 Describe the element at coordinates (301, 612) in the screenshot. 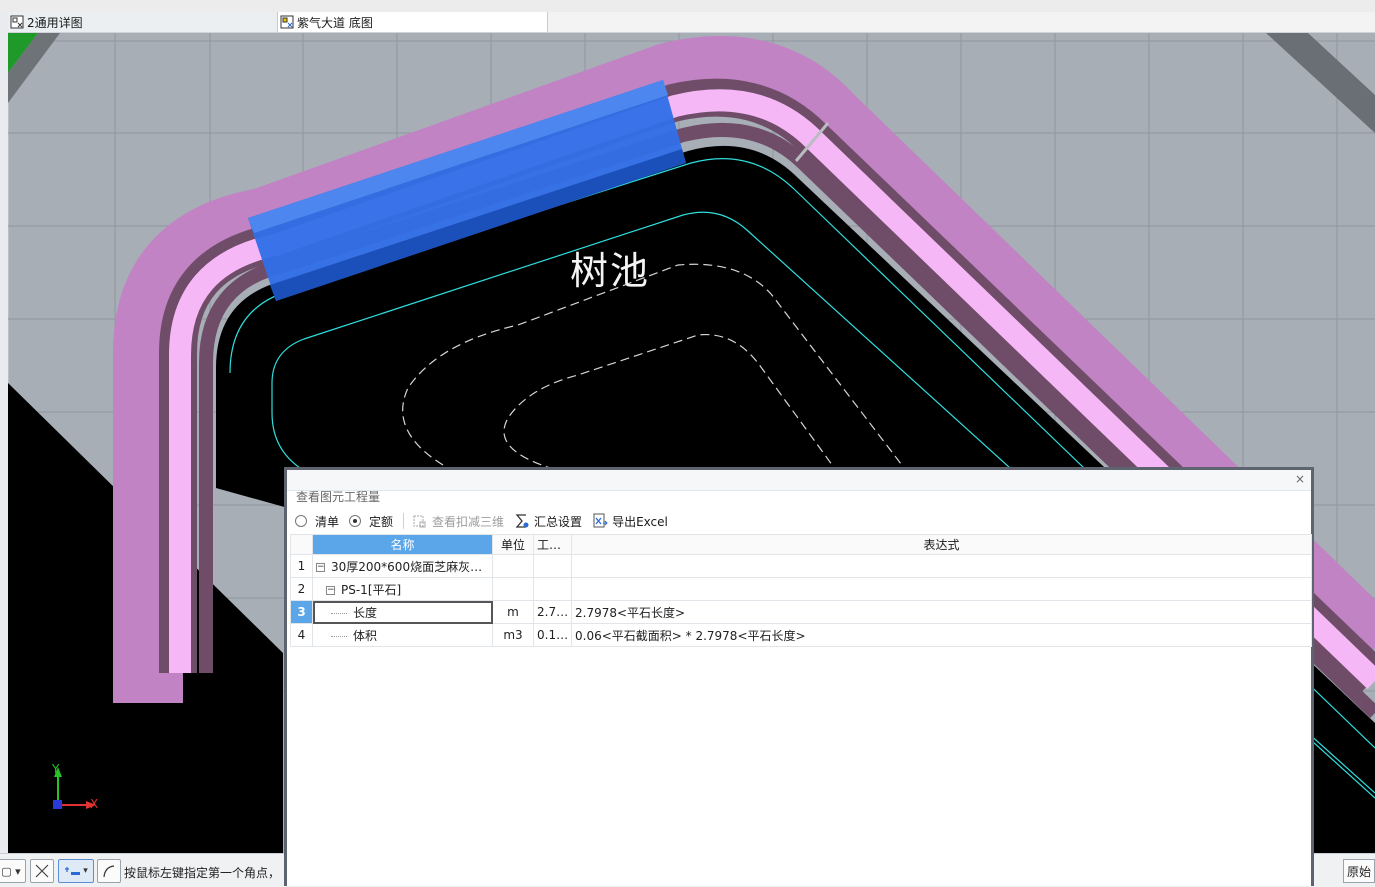

I see `row-number: 3` at that location.